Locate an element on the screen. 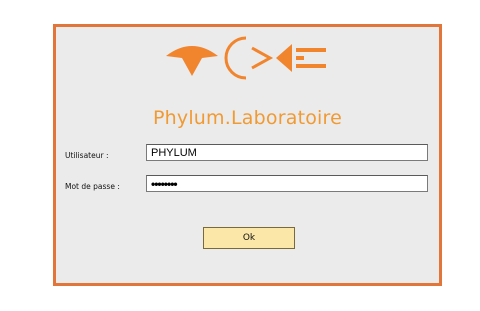 This screenshot has height=311, width=480. logo-arrow-shape is located at coordinates (284, 58).